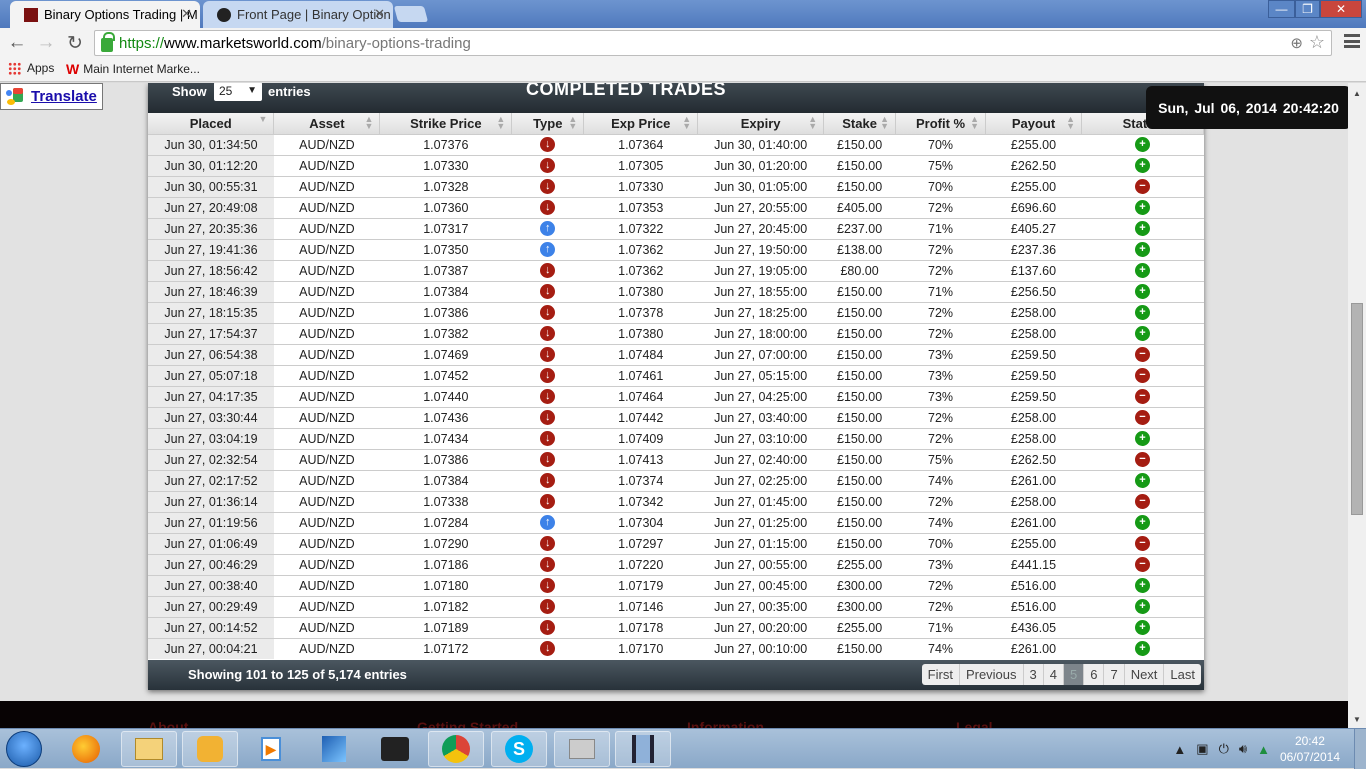 The width and height of the screenshot is (1366, 769). Describe the element at coordinates (859, 249) in the screenshot. I see `cell-stake: £138.00` at that location.